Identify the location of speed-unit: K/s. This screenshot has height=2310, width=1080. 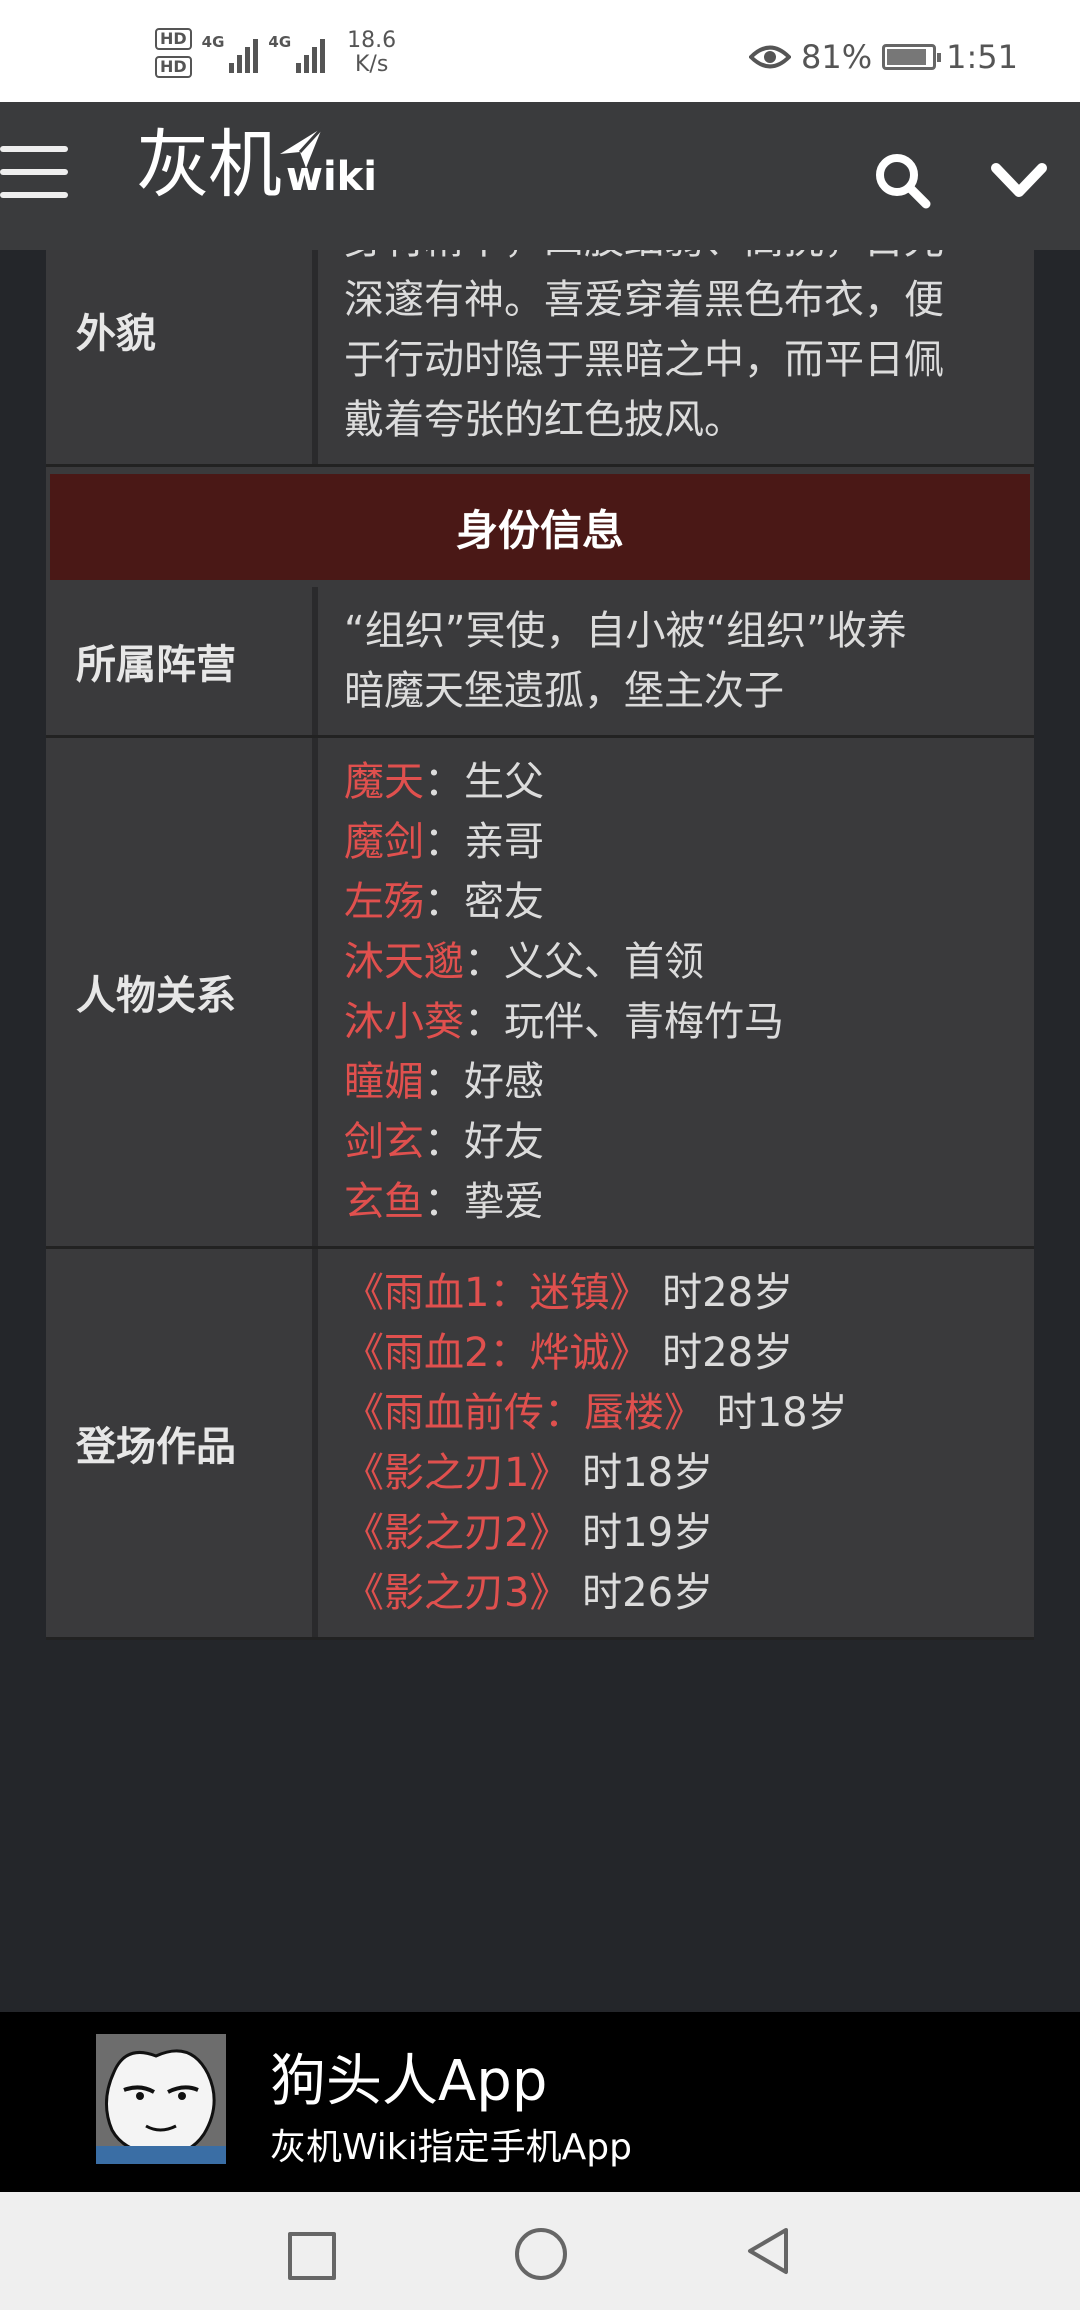
(372, 64).